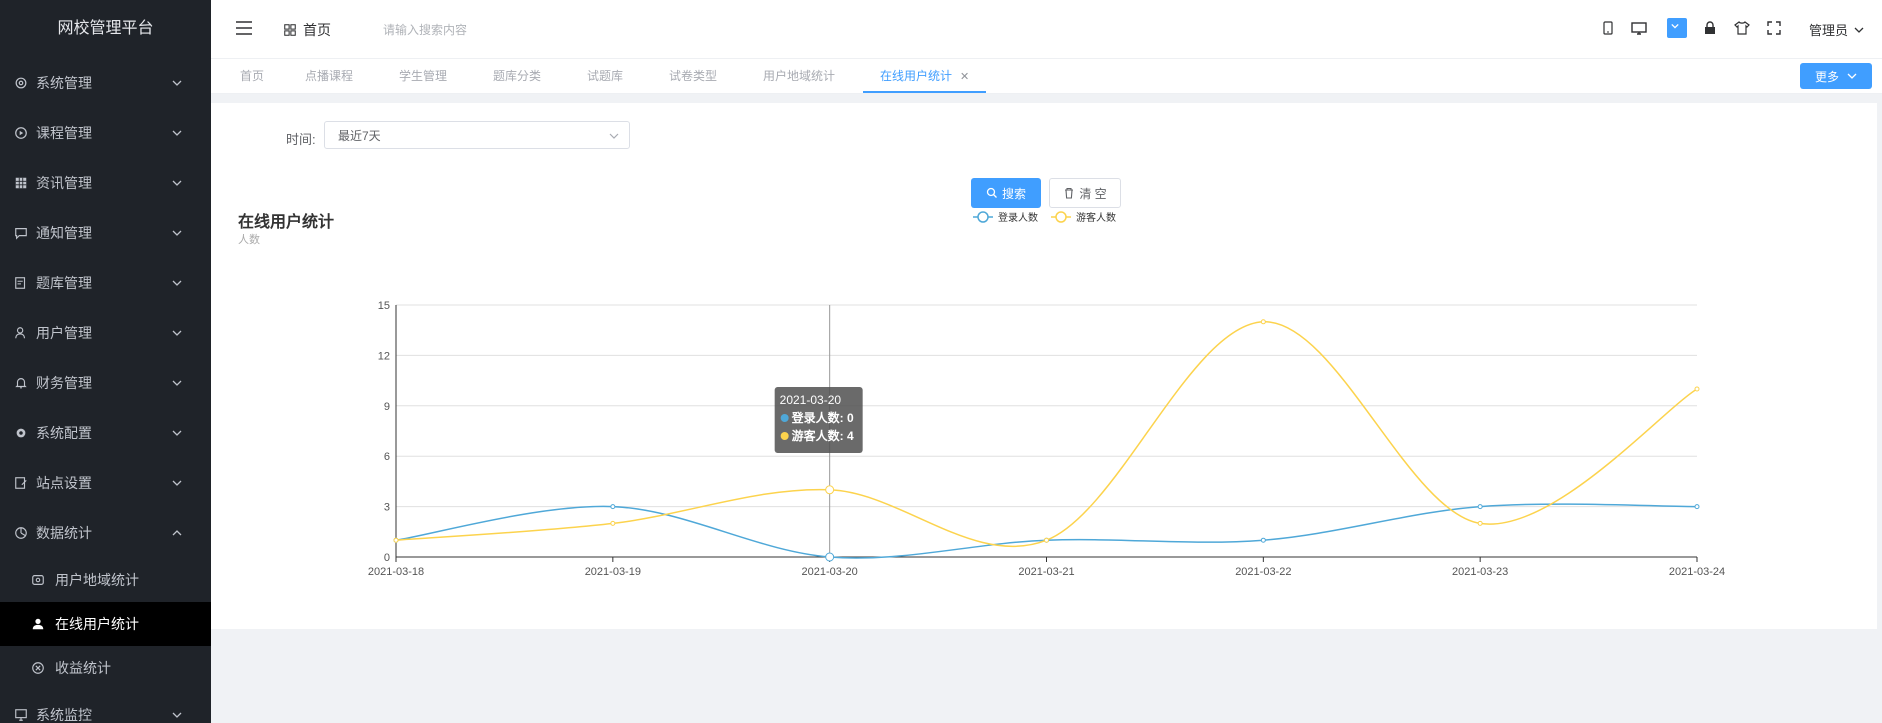 The image size is (1882, 723). Describe the element at coordinates (1639, 28) in the screenshot. I see `desktop-icon` at that location.